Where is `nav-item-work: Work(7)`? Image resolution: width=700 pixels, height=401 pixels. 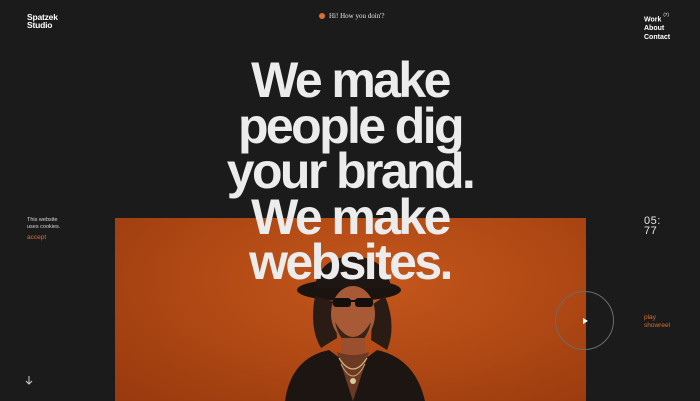
nav-item-work: Work(7) is located at coordinates (657, 18).